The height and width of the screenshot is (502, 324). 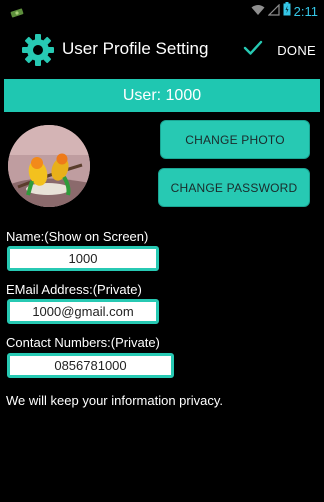 I want to click on email-value: 1000@gmail.com, so click(x=83, y=311).